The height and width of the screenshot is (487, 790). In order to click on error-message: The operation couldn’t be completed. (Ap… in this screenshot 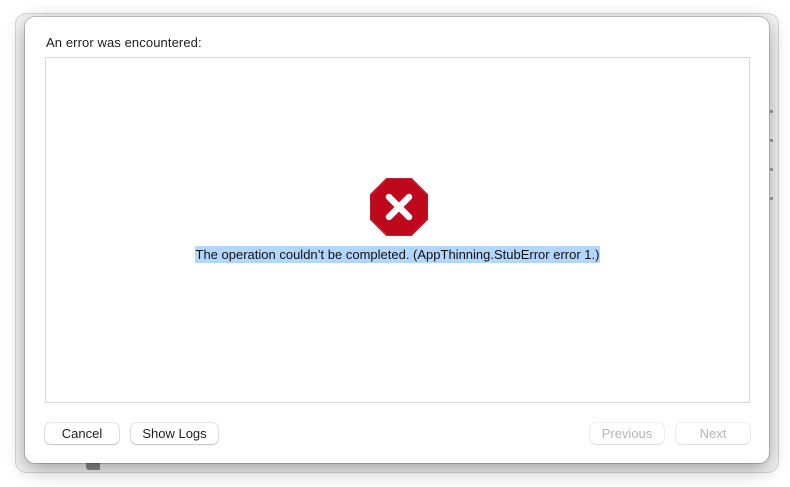, I will do `click(397, 254)`.